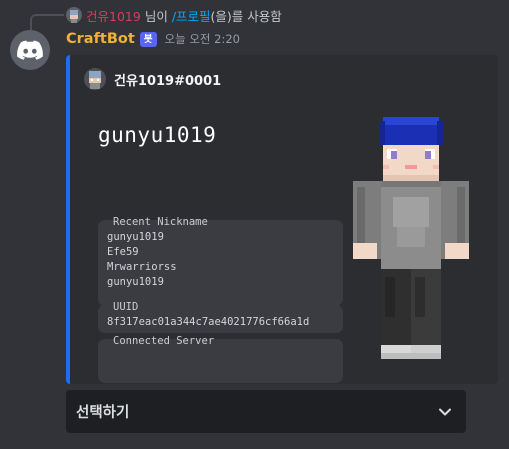 This screenshot has height=449, width=509. I want to click on discord-logo-icon, so click(30, 50).